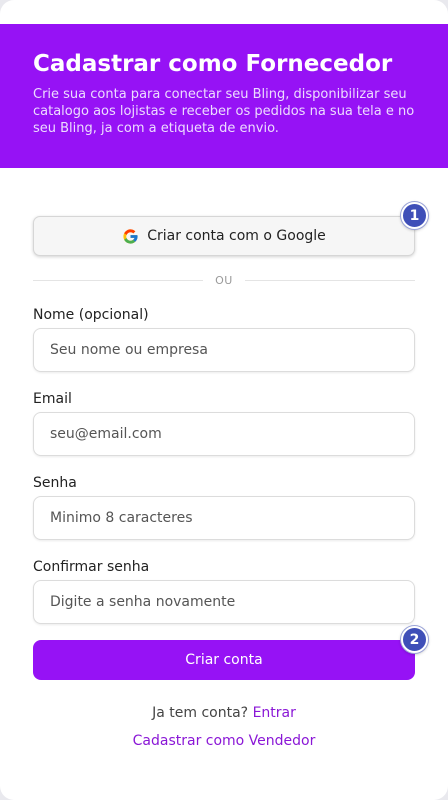 This screenshot has height=800, width=448. Describe the element at coordinates (52, 399) in the screenshot. I see `email-label: Email` at that location.